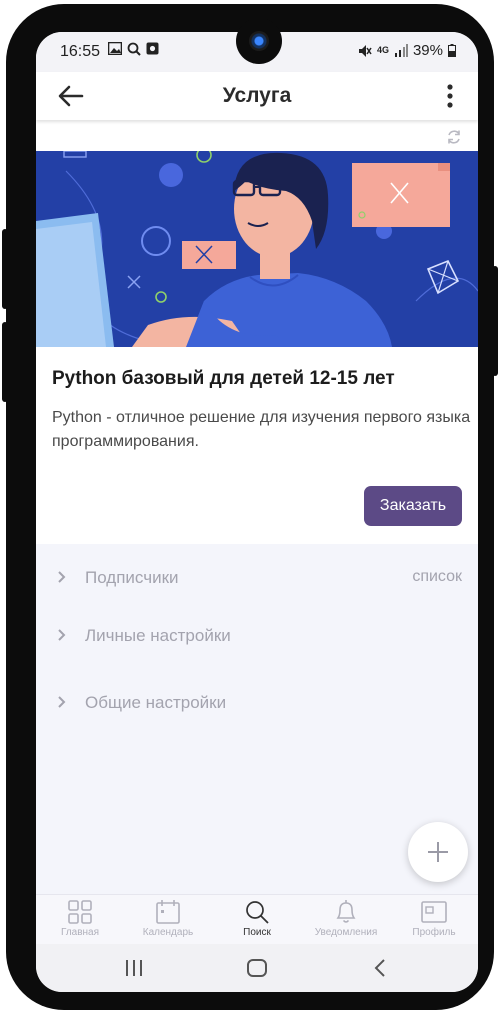  What do you see at coordinates (434, 932) in the screenshot?
I see `nav-label: Профиль` at bounding box center [434, 932].